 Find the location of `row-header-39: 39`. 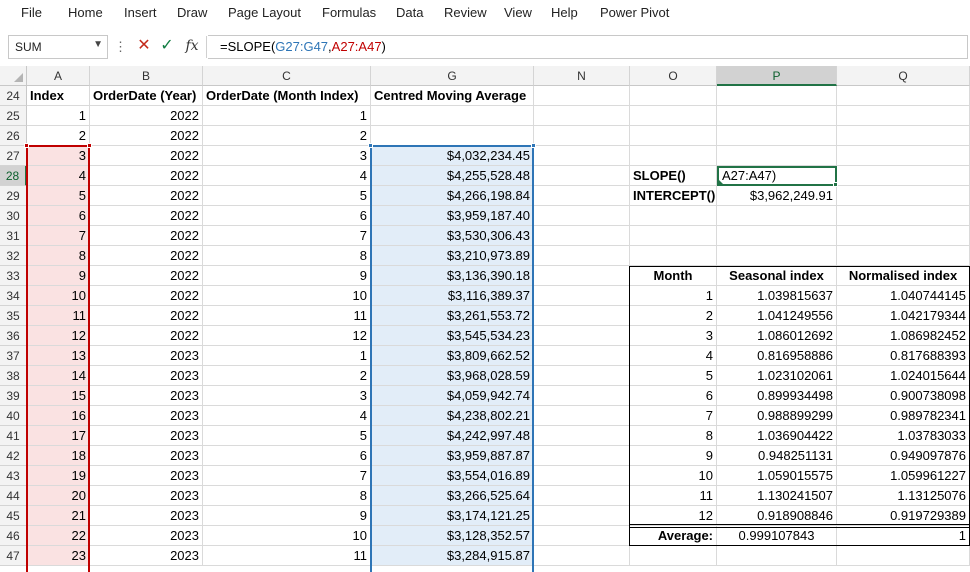

row-header-39: 39 is located at coordinates (13, 396).